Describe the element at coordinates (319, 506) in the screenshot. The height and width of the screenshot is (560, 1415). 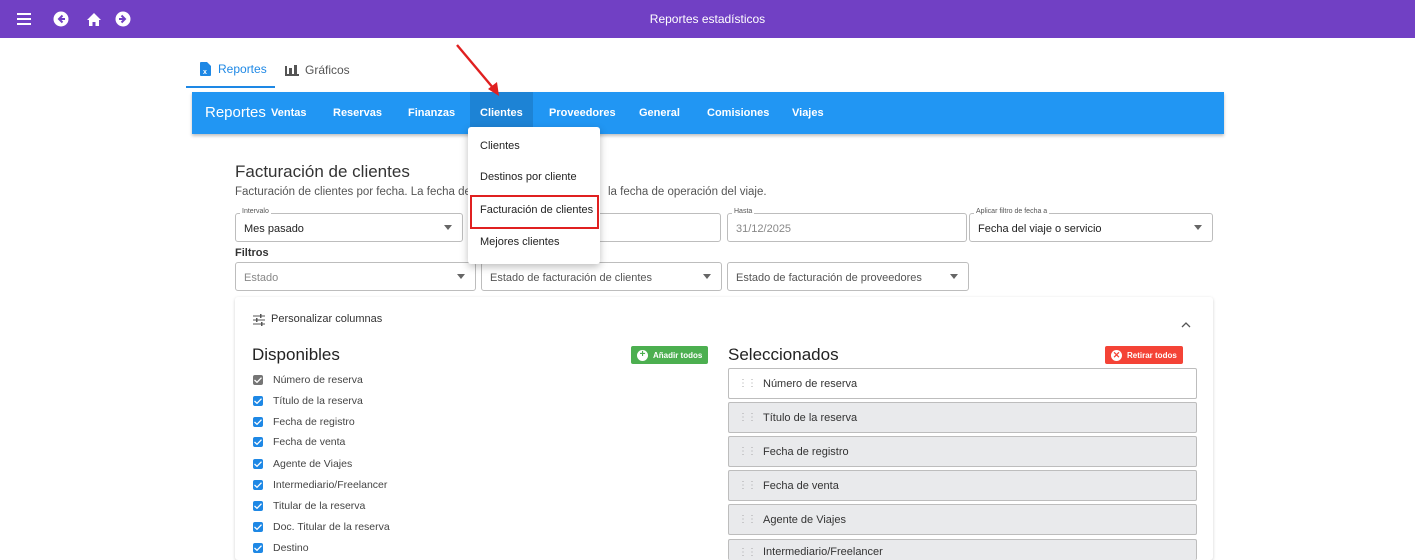
I see `available-column-label: Titular de la reserva` at that location.